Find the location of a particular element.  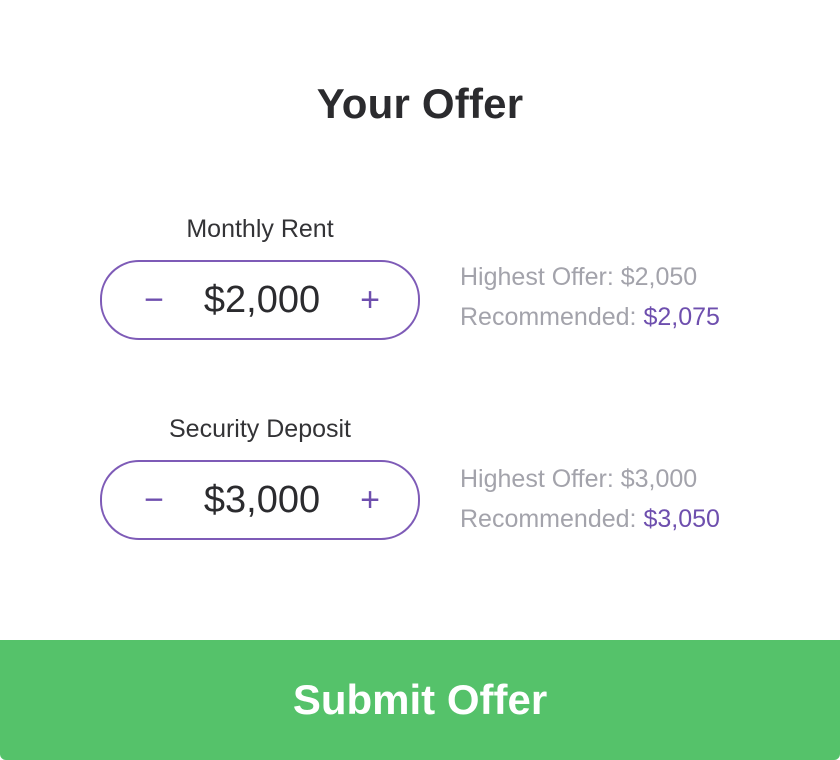

rent-increment-button: + is located at coordinates (370, 300).